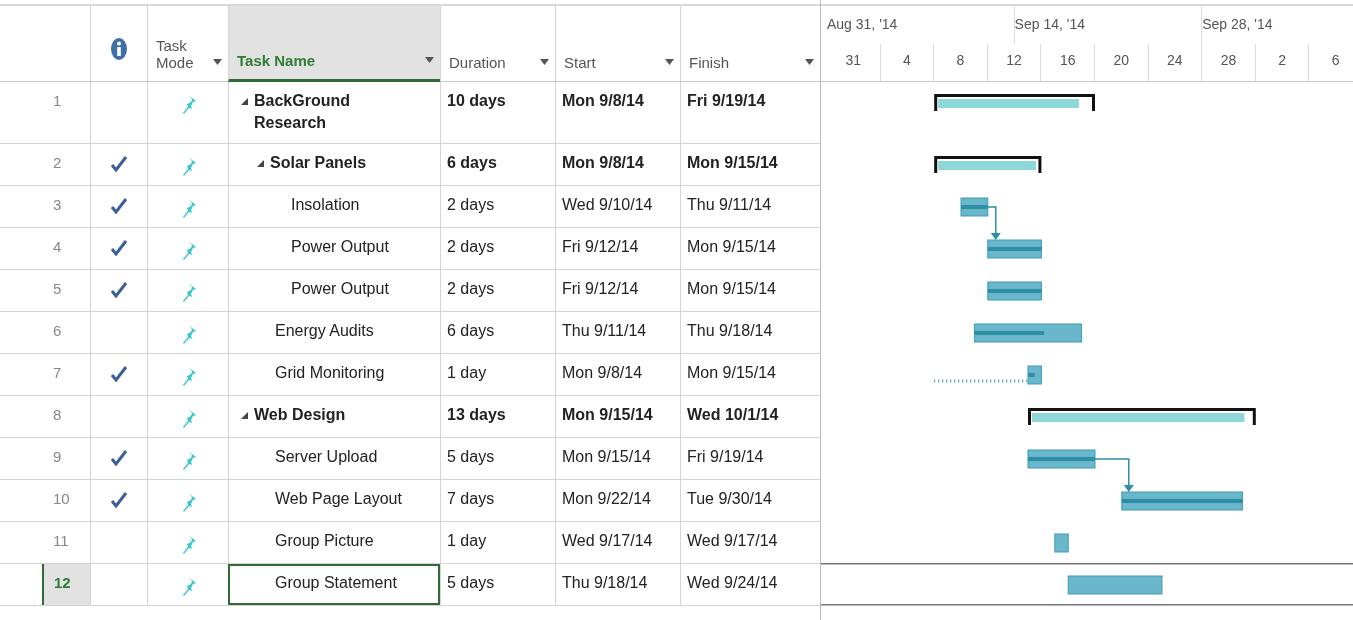 Image resolution: width=1353 pixels, height=620 pixels. I want to click on timescale-tick: 12, so click(1014, 62).